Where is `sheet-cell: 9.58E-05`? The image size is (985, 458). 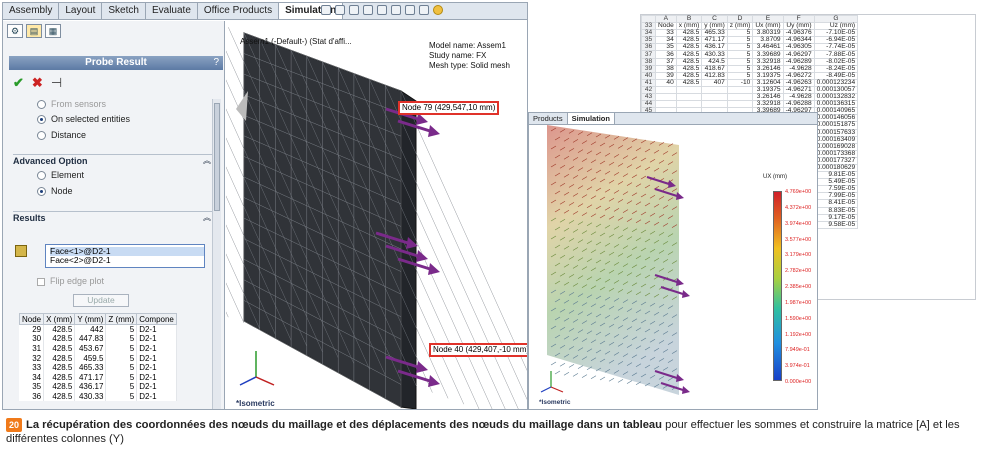
sheet-cell: 9.58E-05 is located at coordinates (836, 224).